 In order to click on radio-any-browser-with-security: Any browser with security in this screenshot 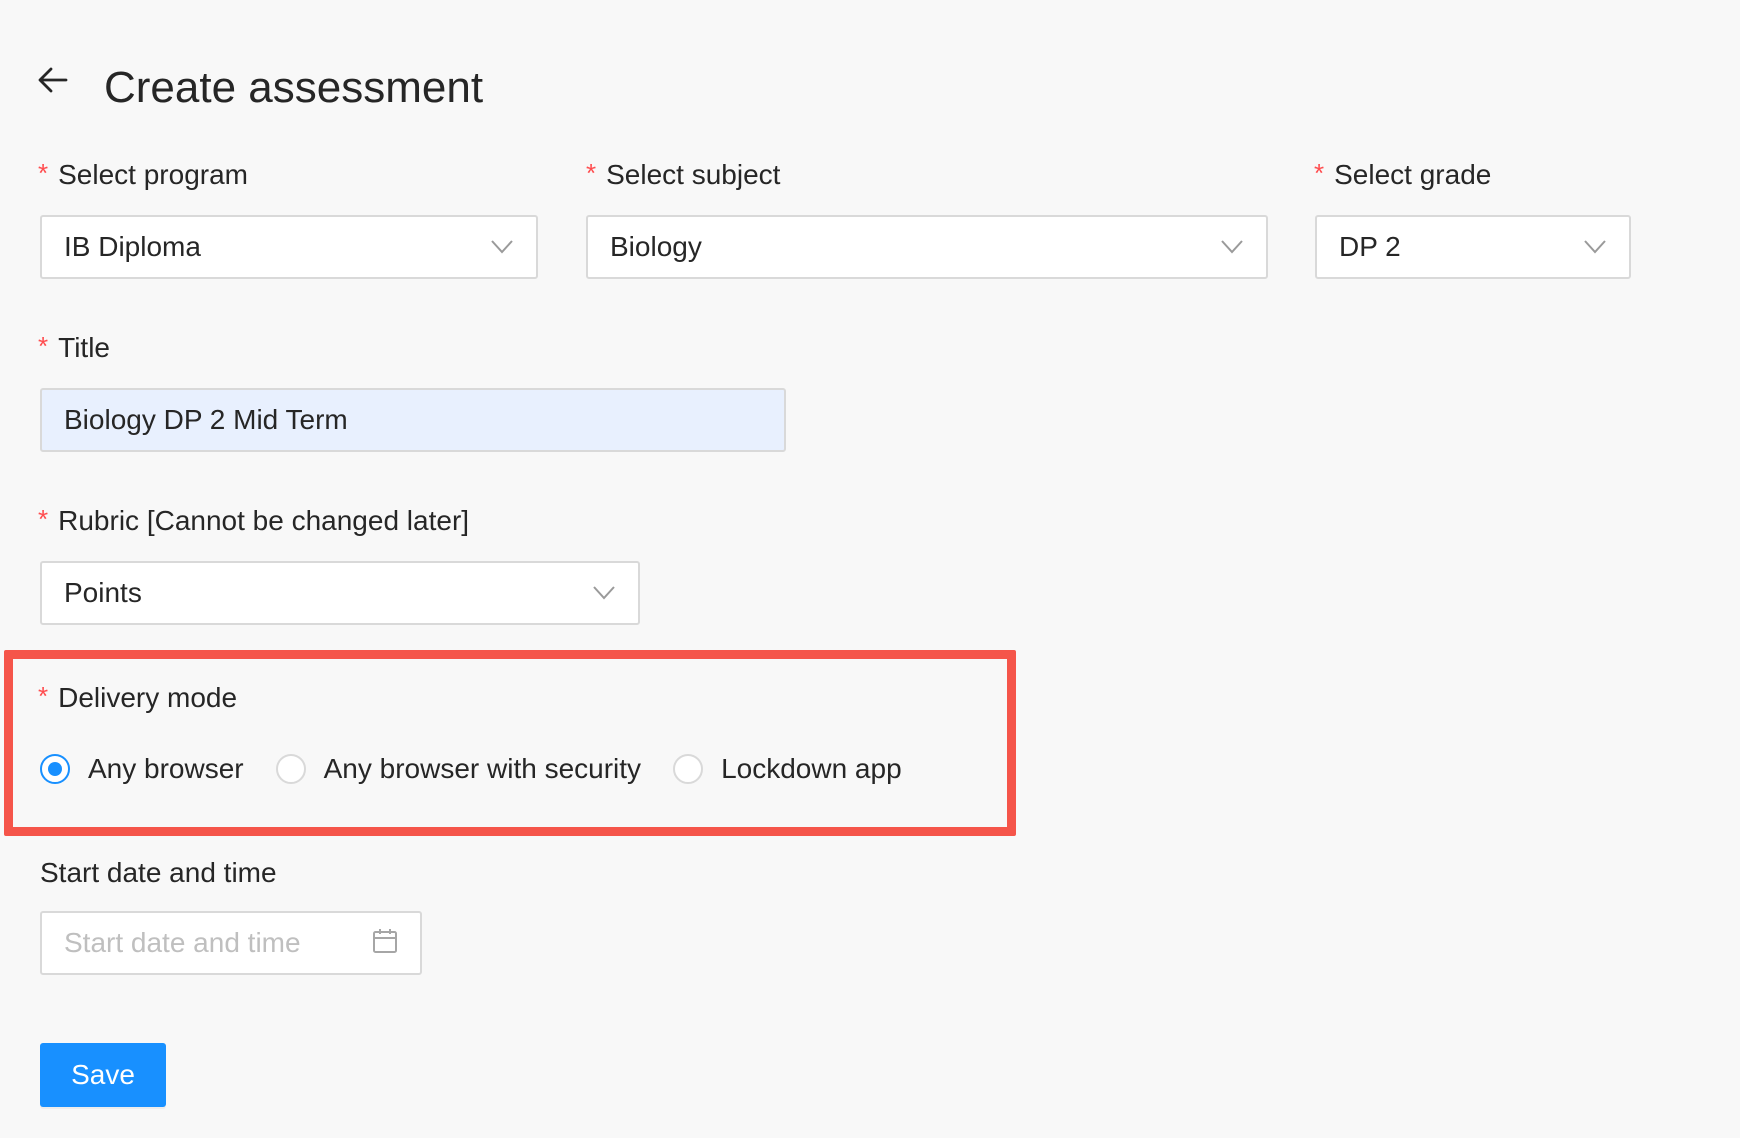, I will do `click(458, 769)`.